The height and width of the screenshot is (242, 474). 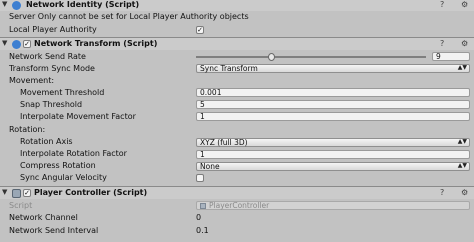 What do you see at coordinates (63, 177) in the screenshot?
I see `sync-angular-velocity-label: Sync Angular Velocity` at bounding box center [63, 177].